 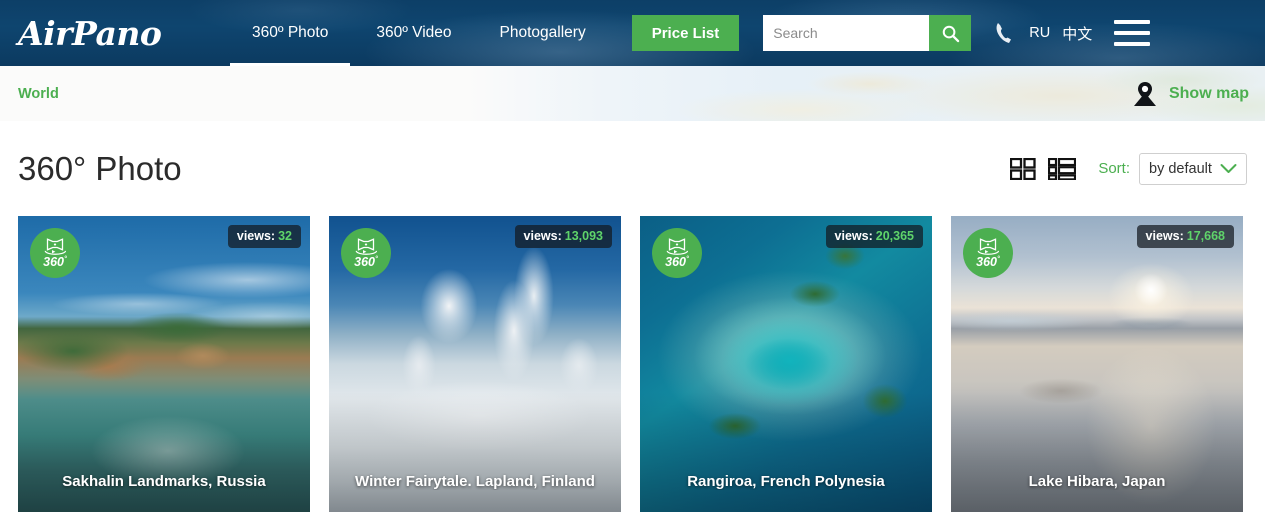 I want to click on views-count: 13,093, so click(x=583, y=236).